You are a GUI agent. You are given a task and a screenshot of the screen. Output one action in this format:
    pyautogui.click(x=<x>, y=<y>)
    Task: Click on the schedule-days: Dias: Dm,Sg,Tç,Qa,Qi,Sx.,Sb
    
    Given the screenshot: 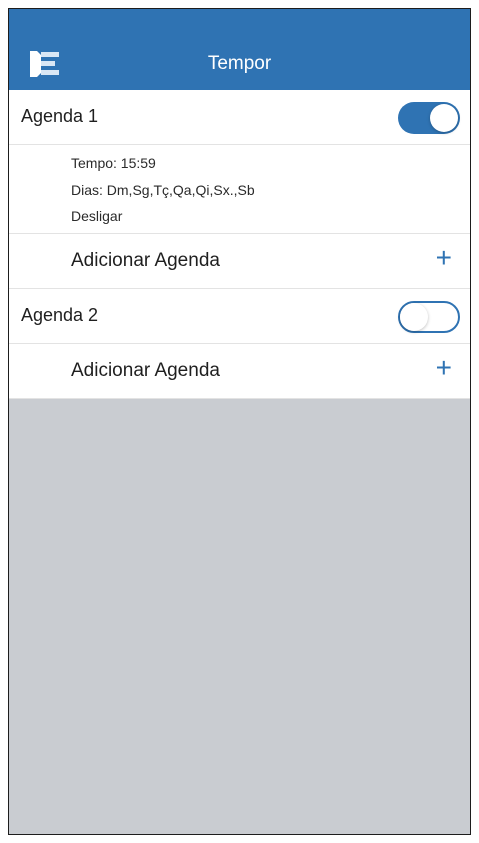 What is the action you would take?
    pyautogui.click(x=163, y=190)
    